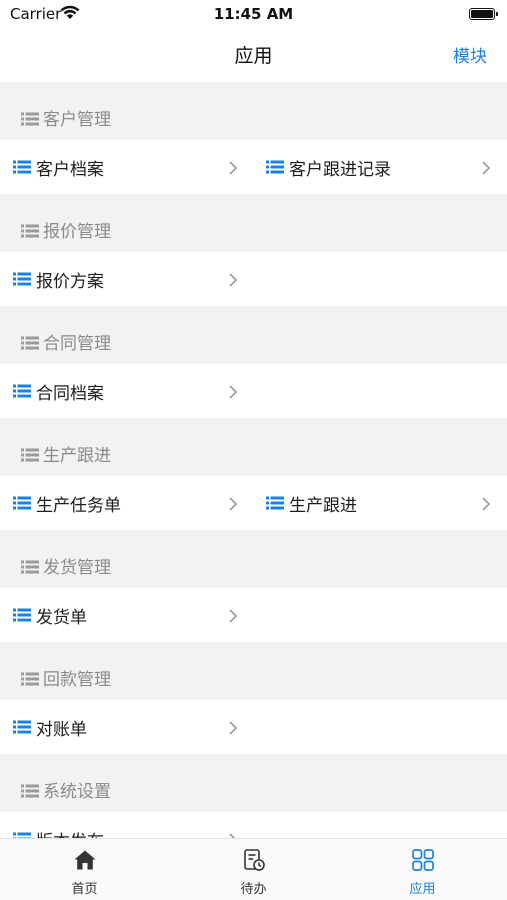 The image size is (507, 900). Describe the element at coordinates (126, 167) in the screenshot. I see `module-item: 客户档案` at that location.